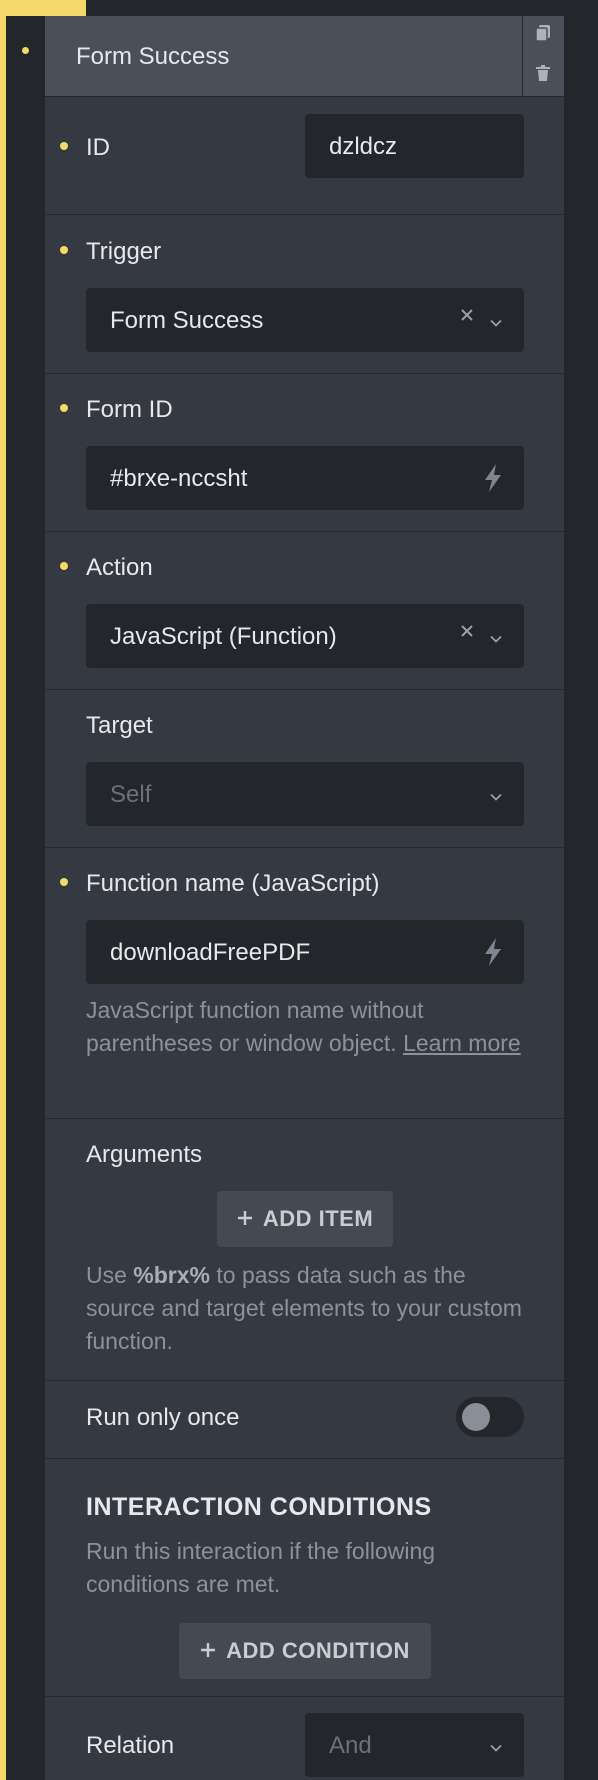 The image size is (598, 1780). What do you see at coordinates (43, 8) in the screenshot?
I see `active-tab-indicator` at bounding box center [43, 8].